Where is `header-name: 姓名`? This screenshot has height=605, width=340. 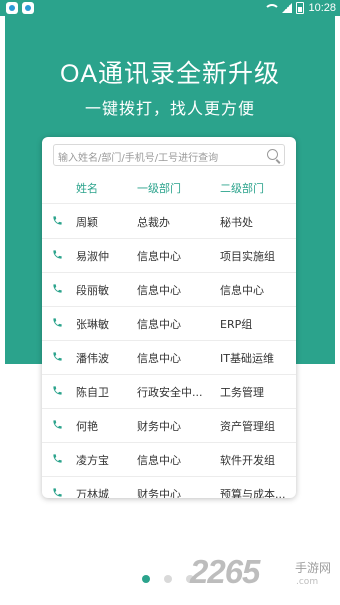 header-name: 姓名 is located at coordinates (87, 188).